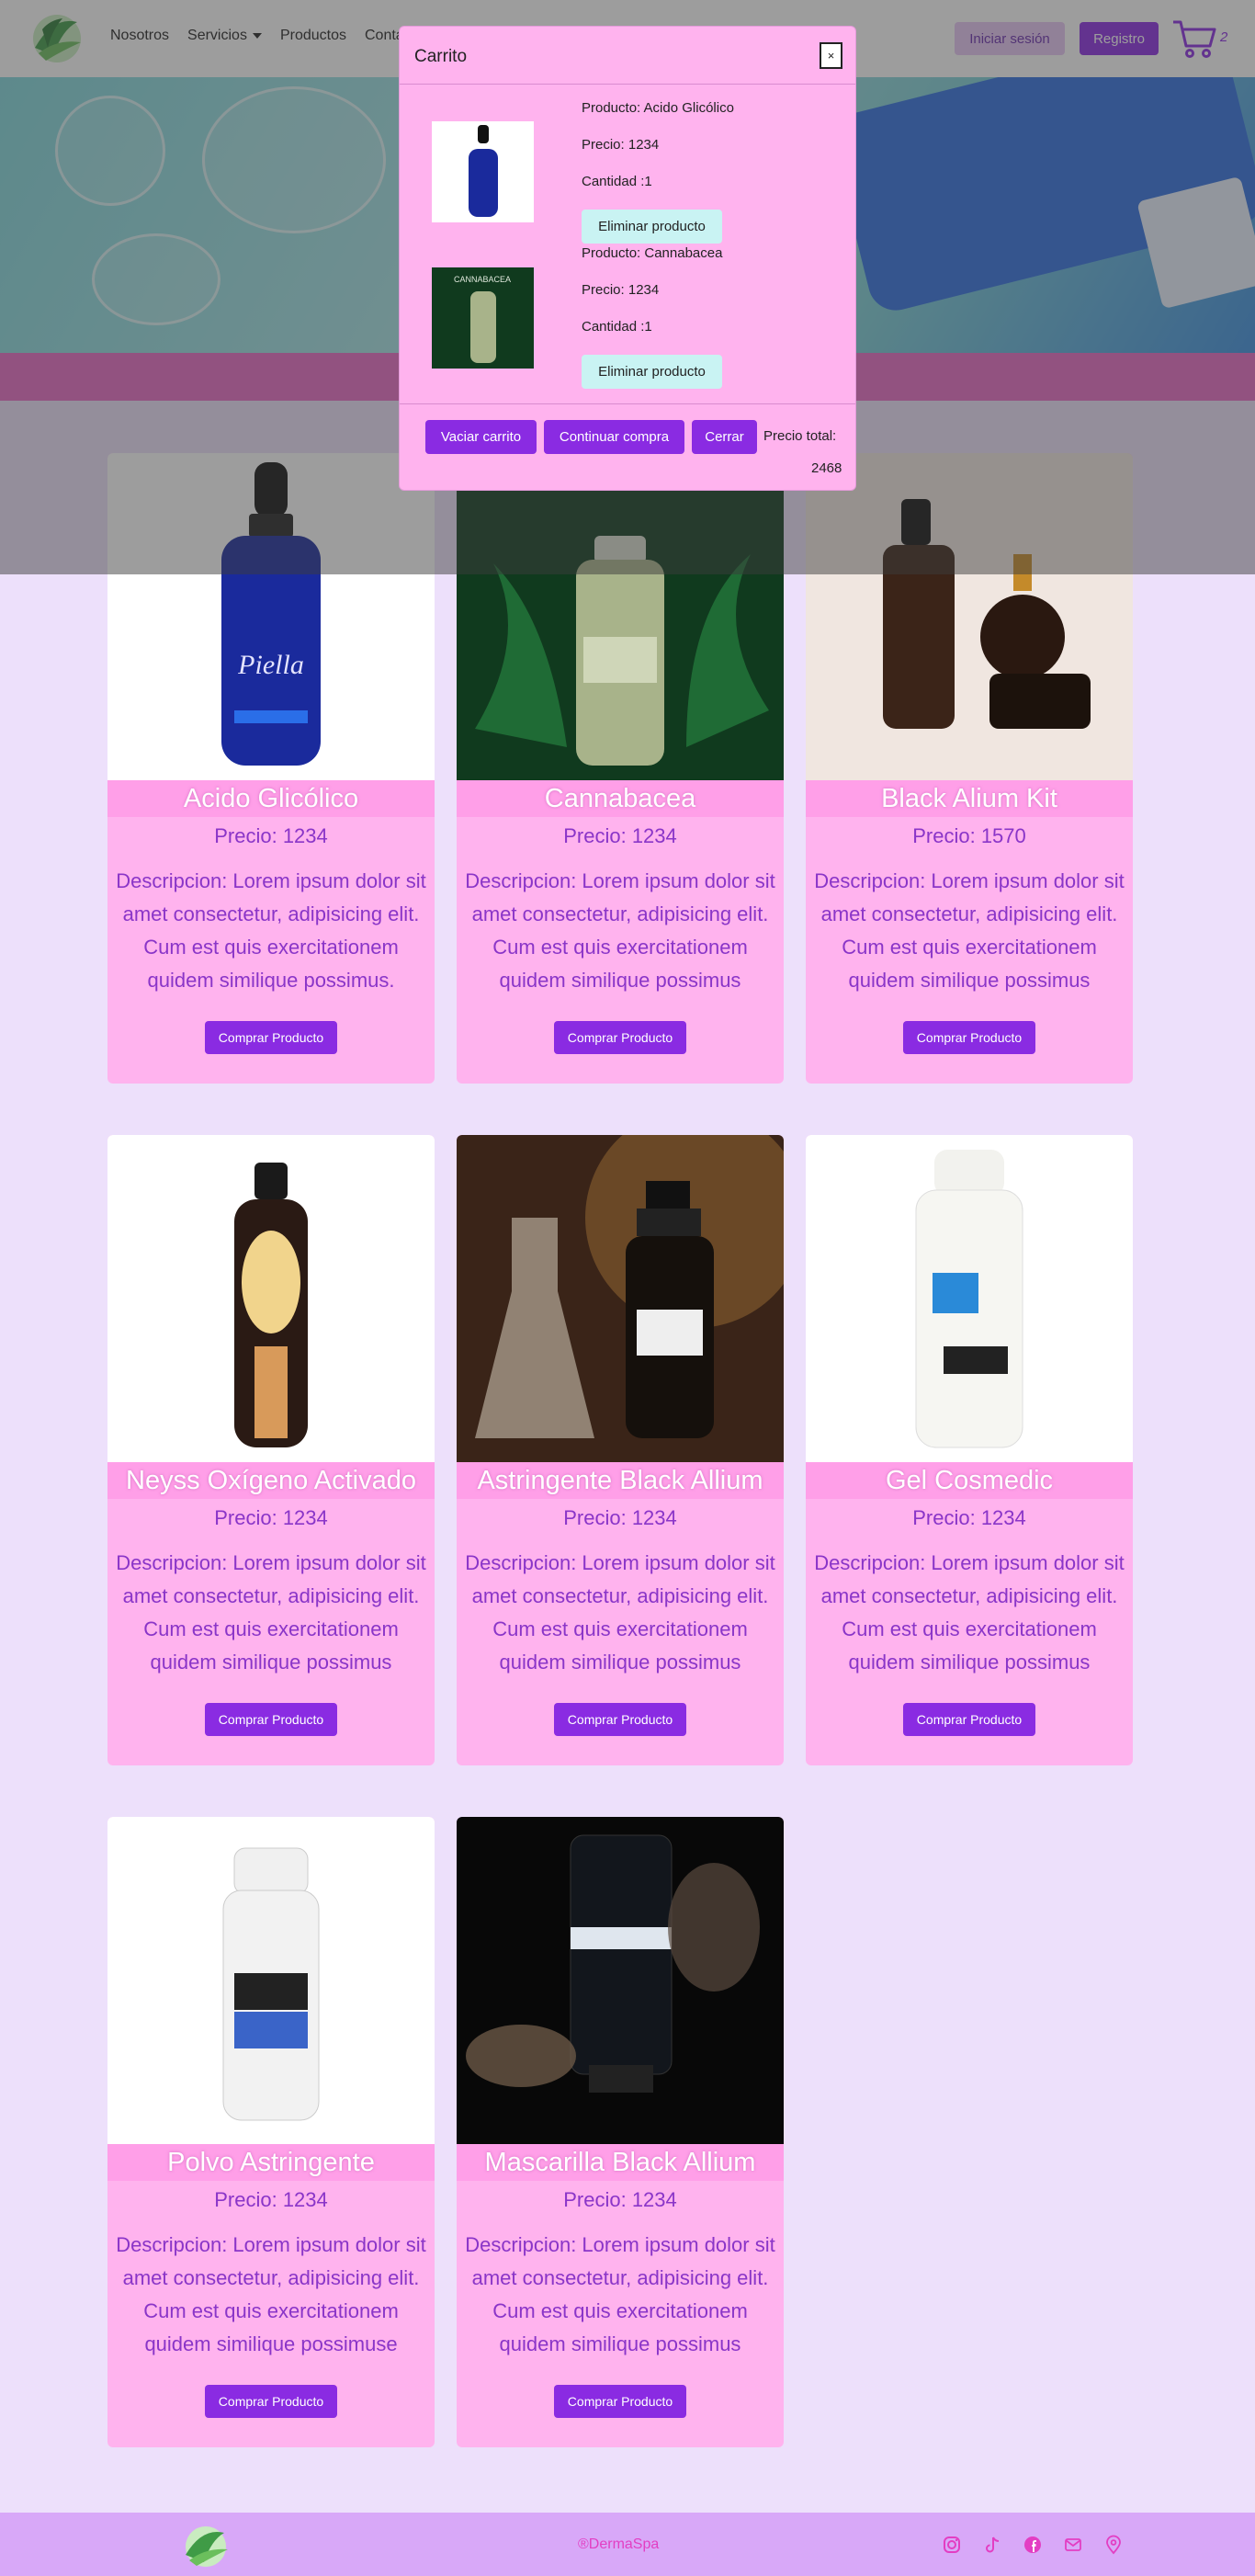  Describe the element at coordinates (1113, 2545) in the screenshot. I see `location-icon` at that location.